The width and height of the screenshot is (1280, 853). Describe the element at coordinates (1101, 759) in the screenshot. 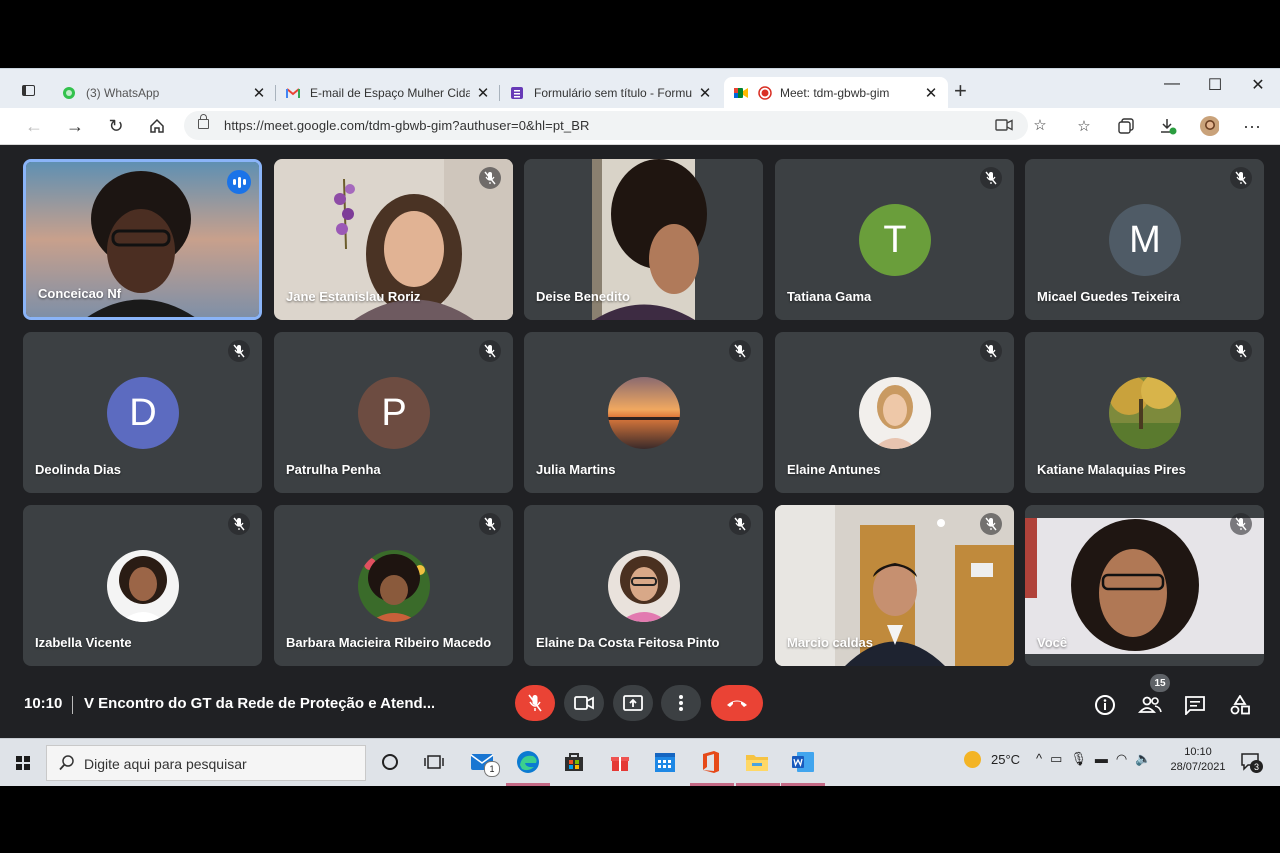

I see `battery-icon: ▬` at that location.